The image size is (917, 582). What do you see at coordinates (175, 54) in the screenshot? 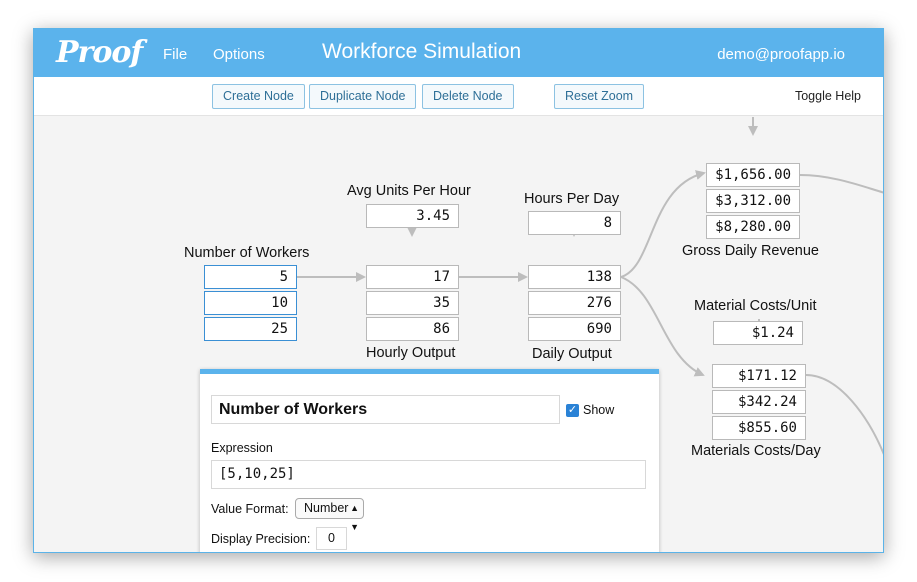
I see `menu-file: File` at bounding box center [175, 54].